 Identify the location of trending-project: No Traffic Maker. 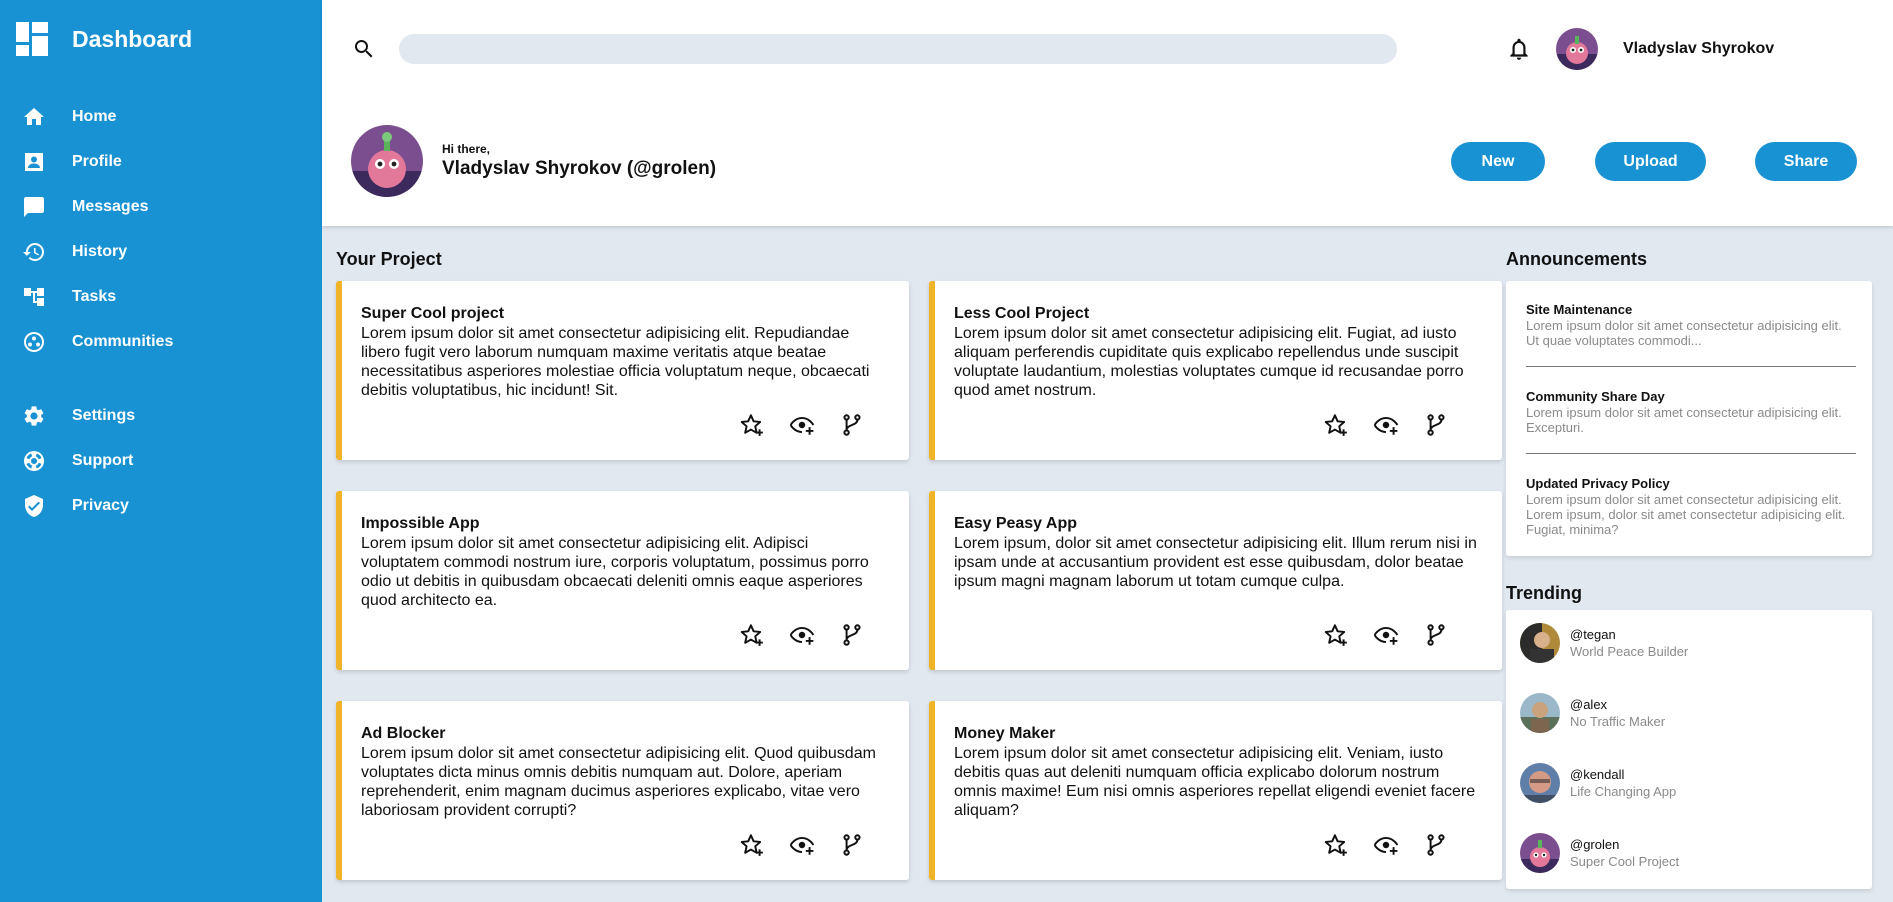
(1618, 721).